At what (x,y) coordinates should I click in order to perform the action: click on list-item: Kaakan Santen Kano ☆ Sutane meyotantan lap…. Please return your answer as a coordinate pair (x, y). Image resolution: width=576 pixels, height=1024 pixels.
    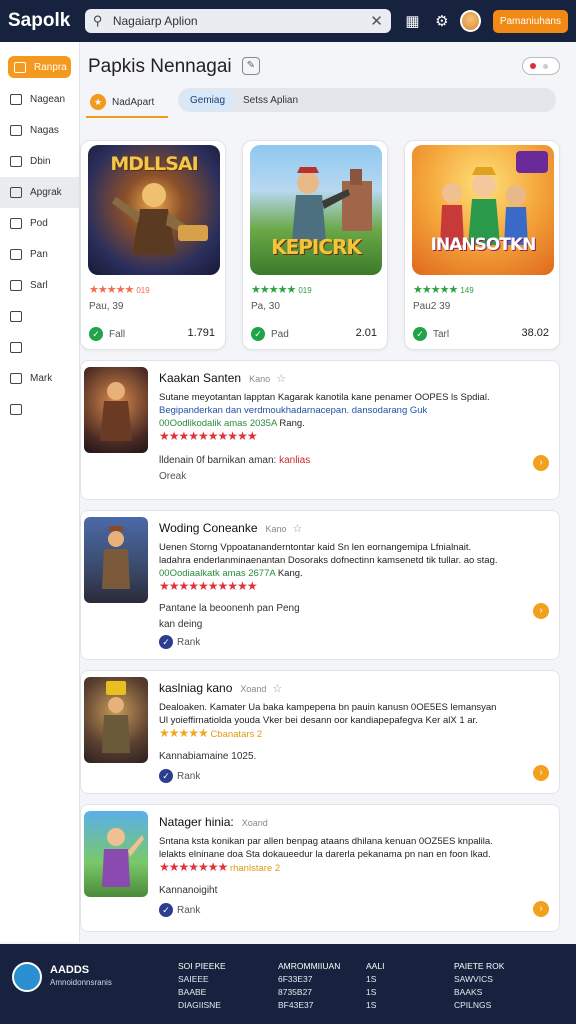
    Looking at the image, I should click on (320, 430).